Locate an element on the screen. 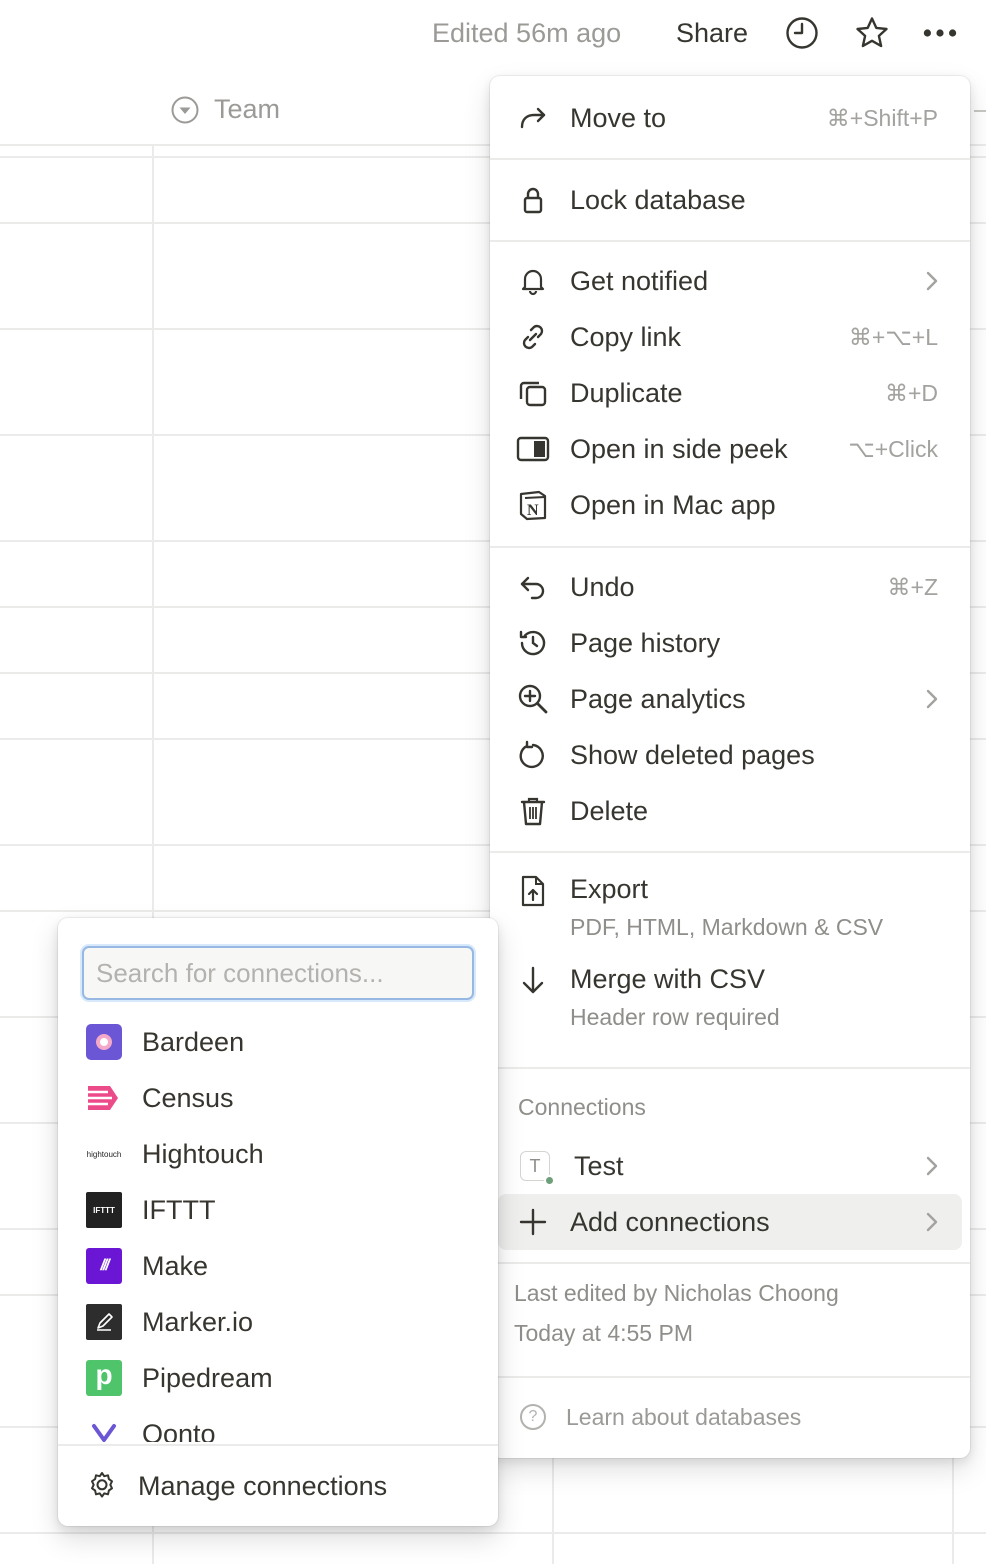 The image size is (986, 1564). connection-option-qonto: Qonto is located at coordinates (278, 1424).